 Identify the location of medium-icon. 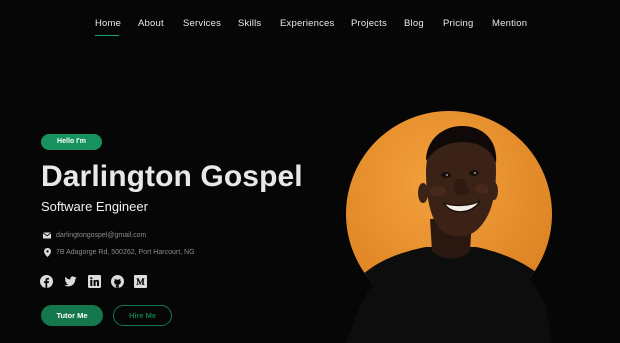
(140, 281).